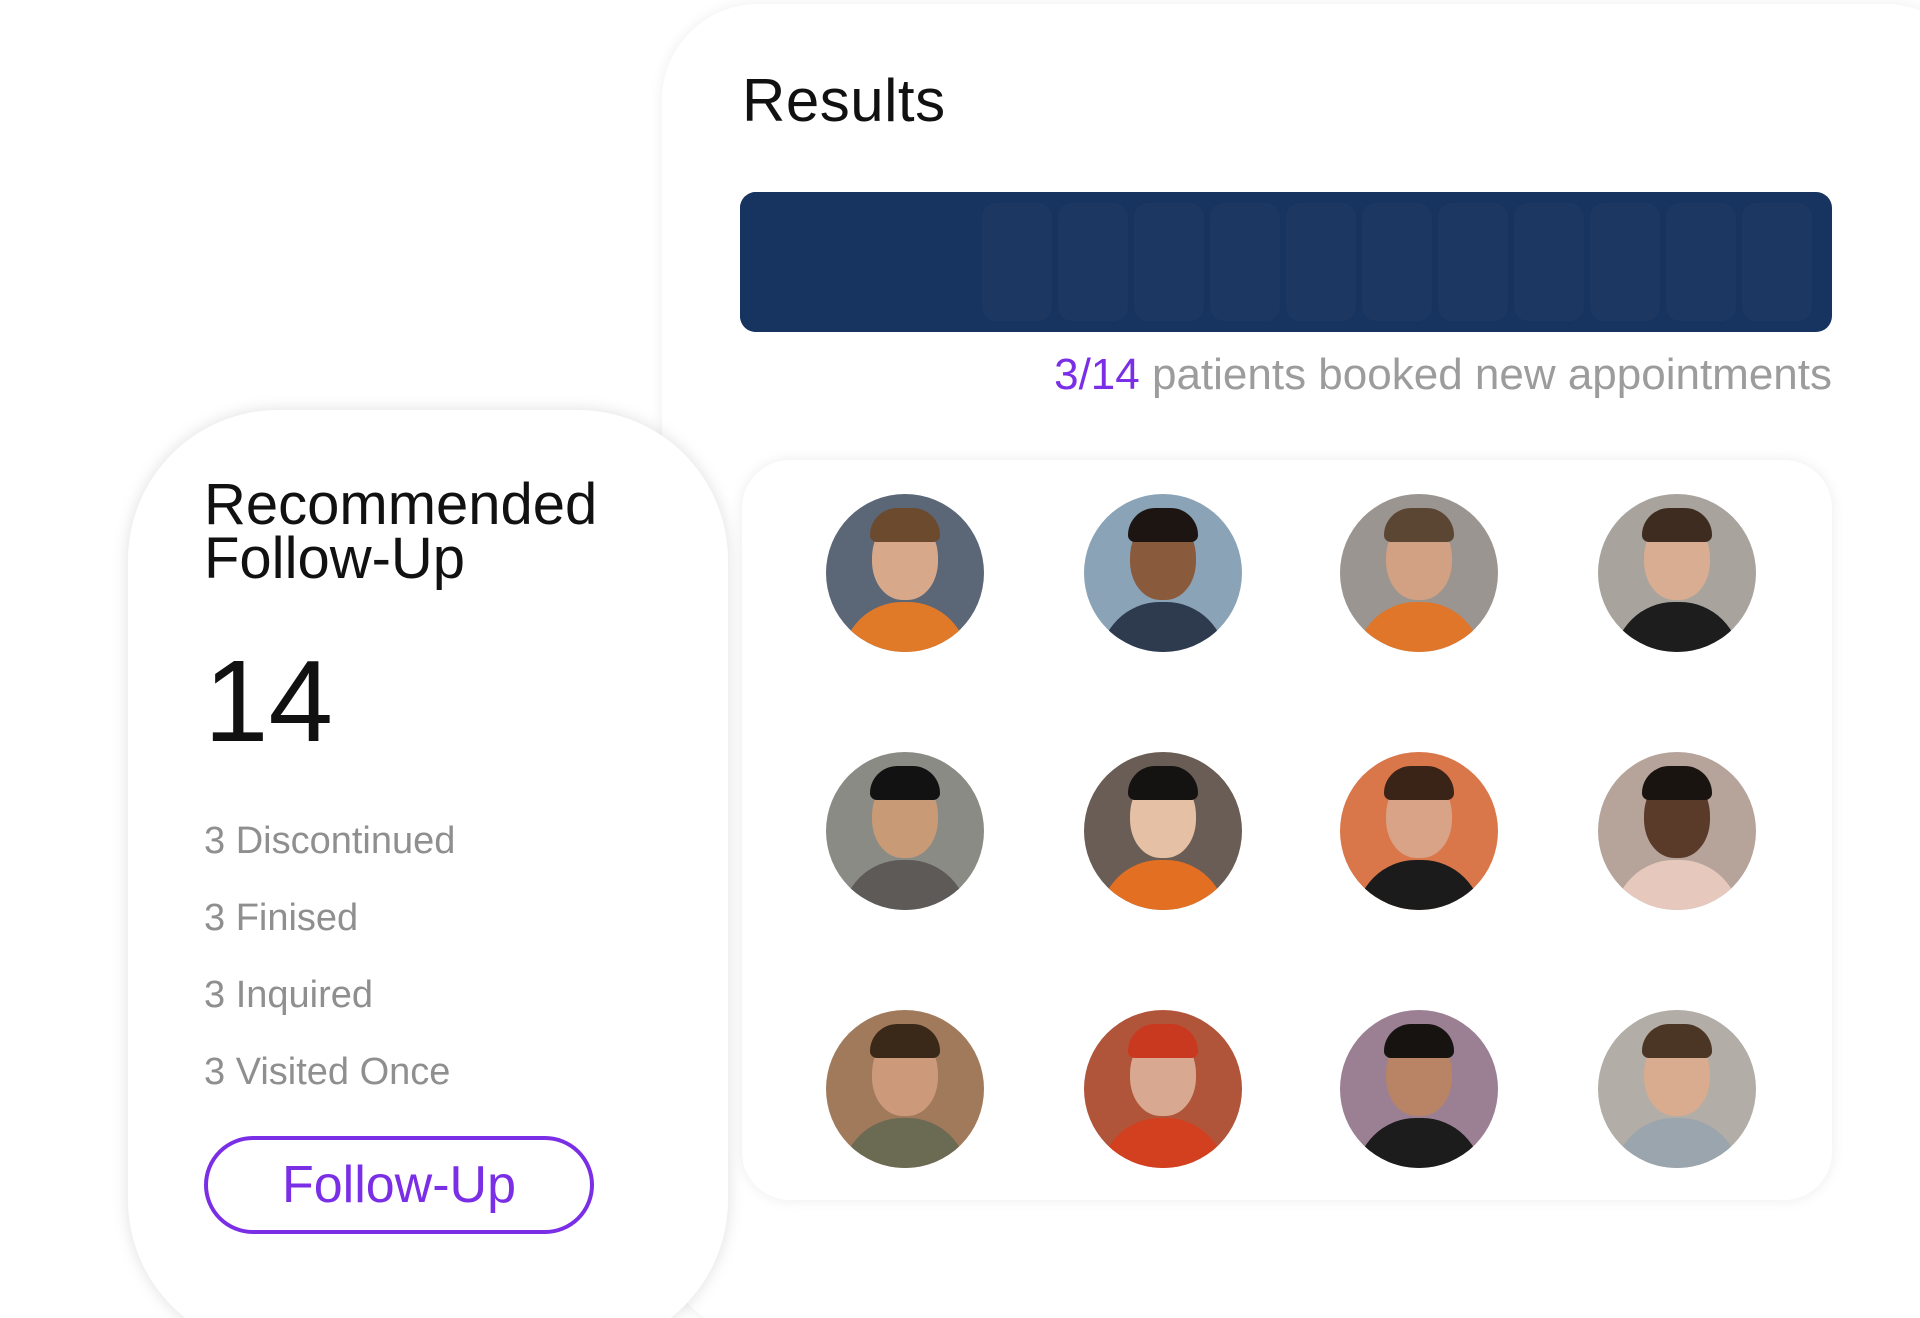  What do you see at coordinates (281, 918) in the screenshot?
I see `breakdown-item-finished: 3 Finised` at bounding box center [281, 918].